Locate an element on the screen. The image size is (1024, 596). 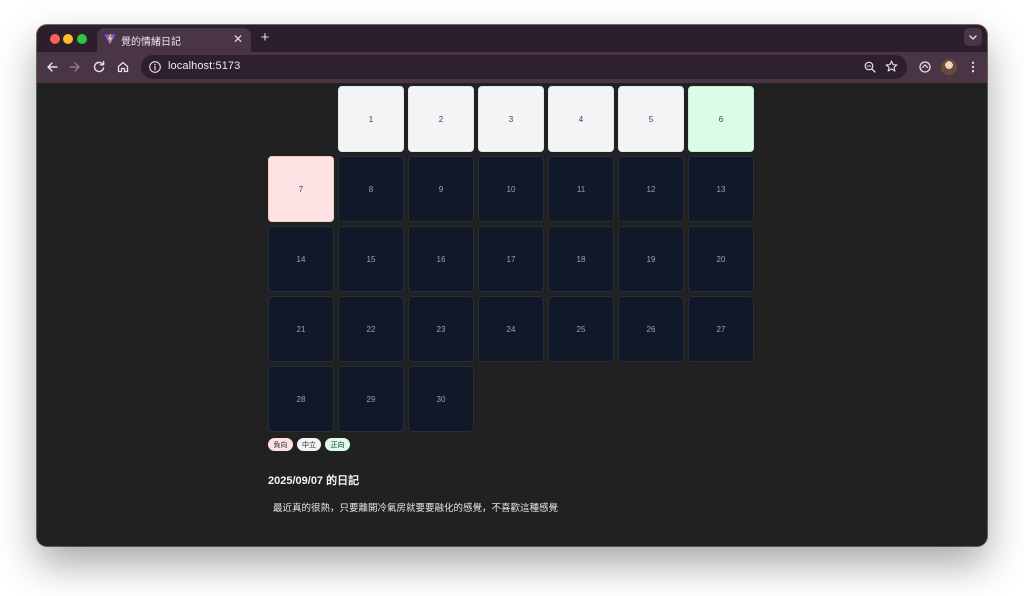
calendar-day-30: 30 is located at coordinates (441, 399).